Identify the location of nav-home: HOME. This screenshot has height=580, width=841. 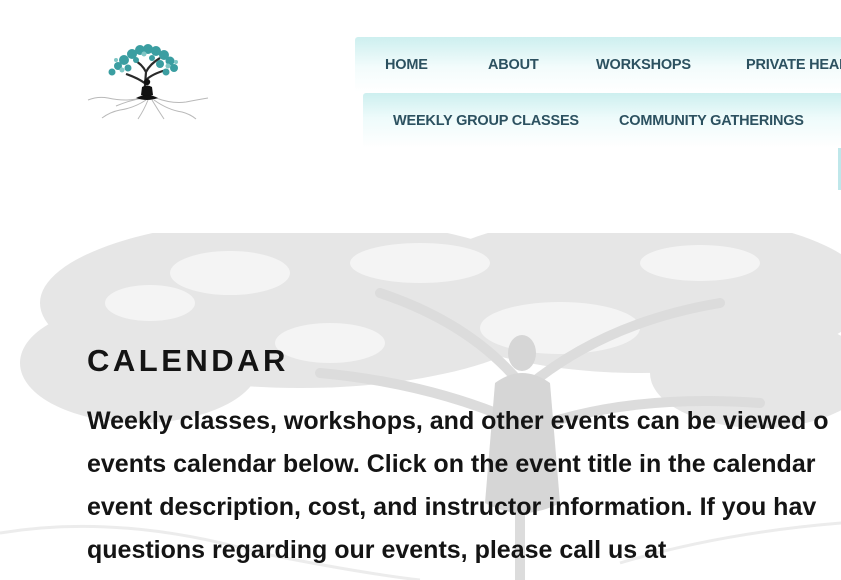
(406, 65).